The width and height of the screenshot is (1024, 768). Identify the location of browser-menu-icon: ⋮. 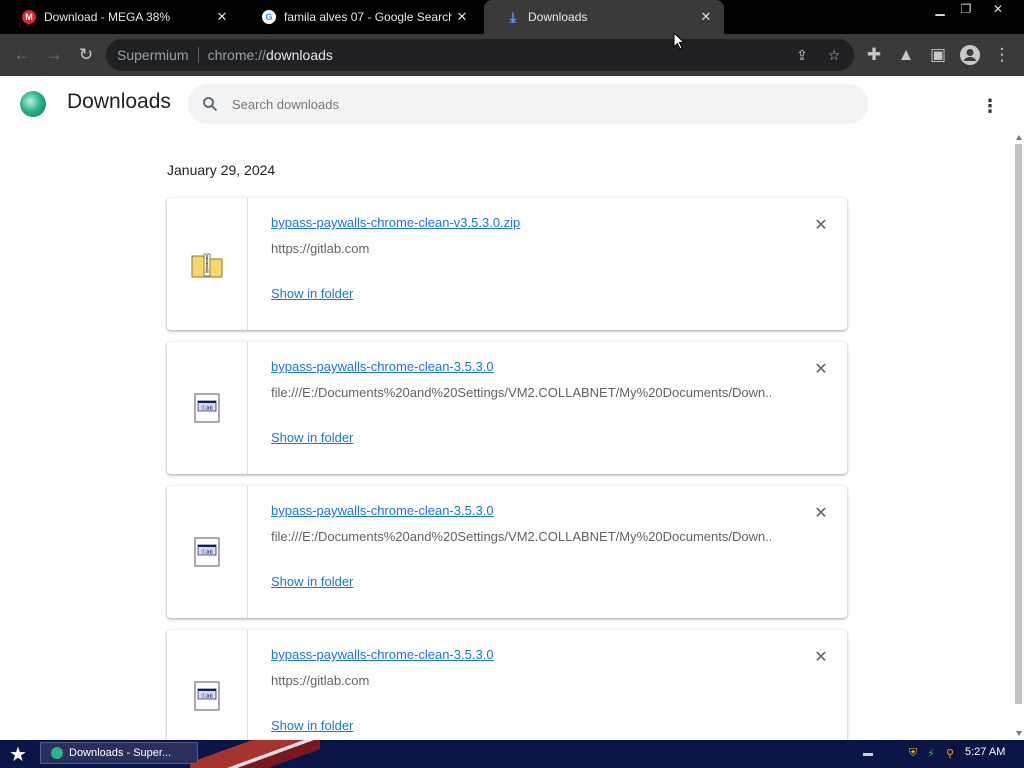
(1002, 55).